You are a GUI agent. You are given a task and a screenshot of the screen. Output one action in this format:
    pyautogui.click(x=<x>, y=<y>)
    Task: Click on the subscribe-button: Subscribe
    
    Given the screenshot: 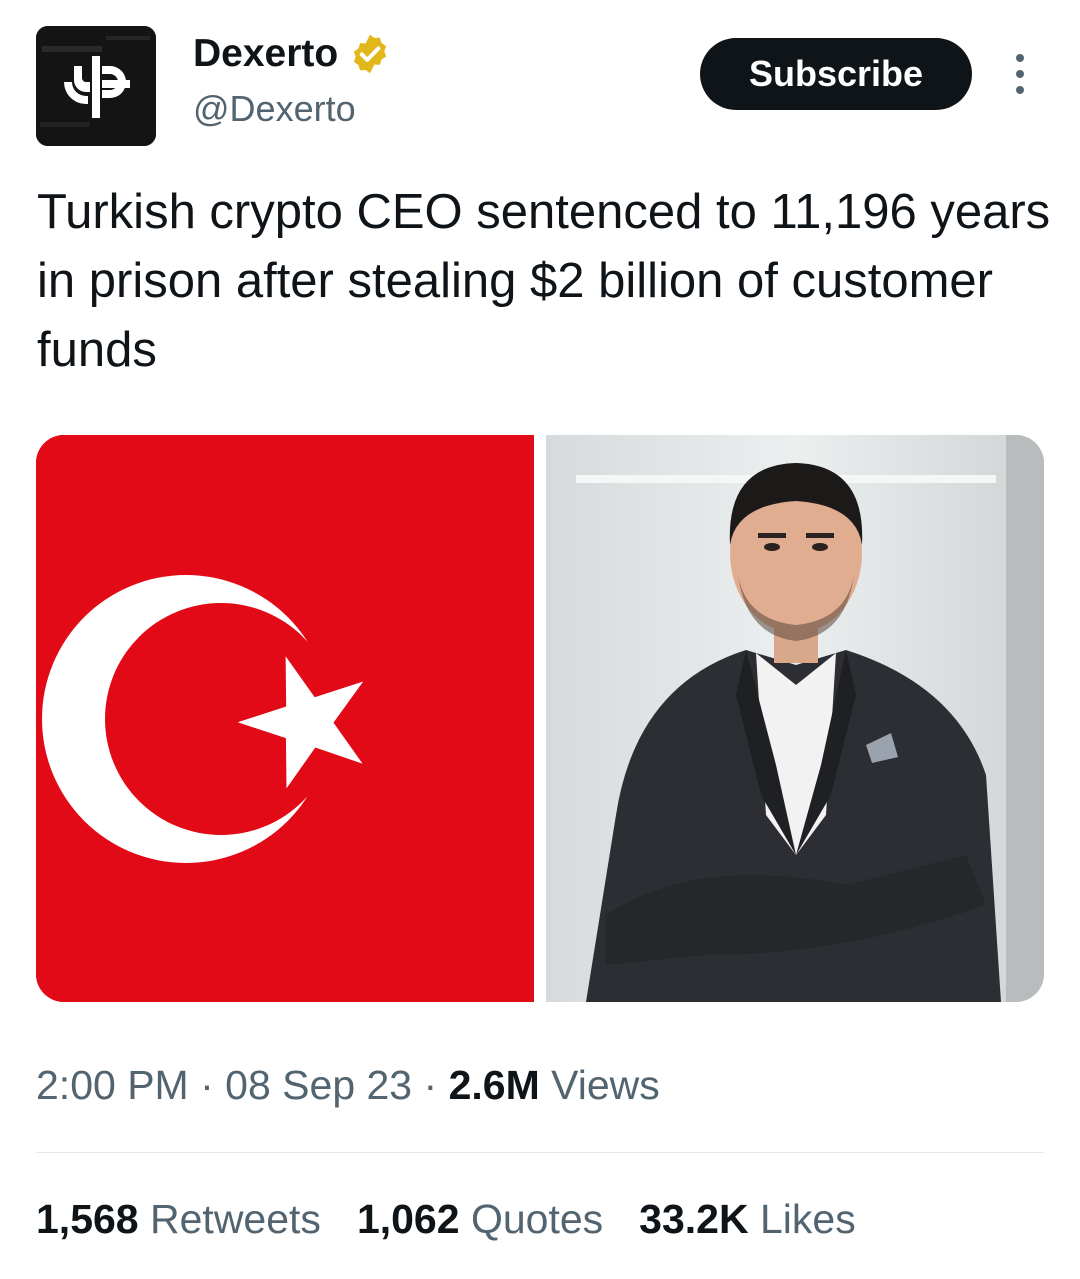 What is the action you would take?
    pyautogui.click(x=836, y=74)
    